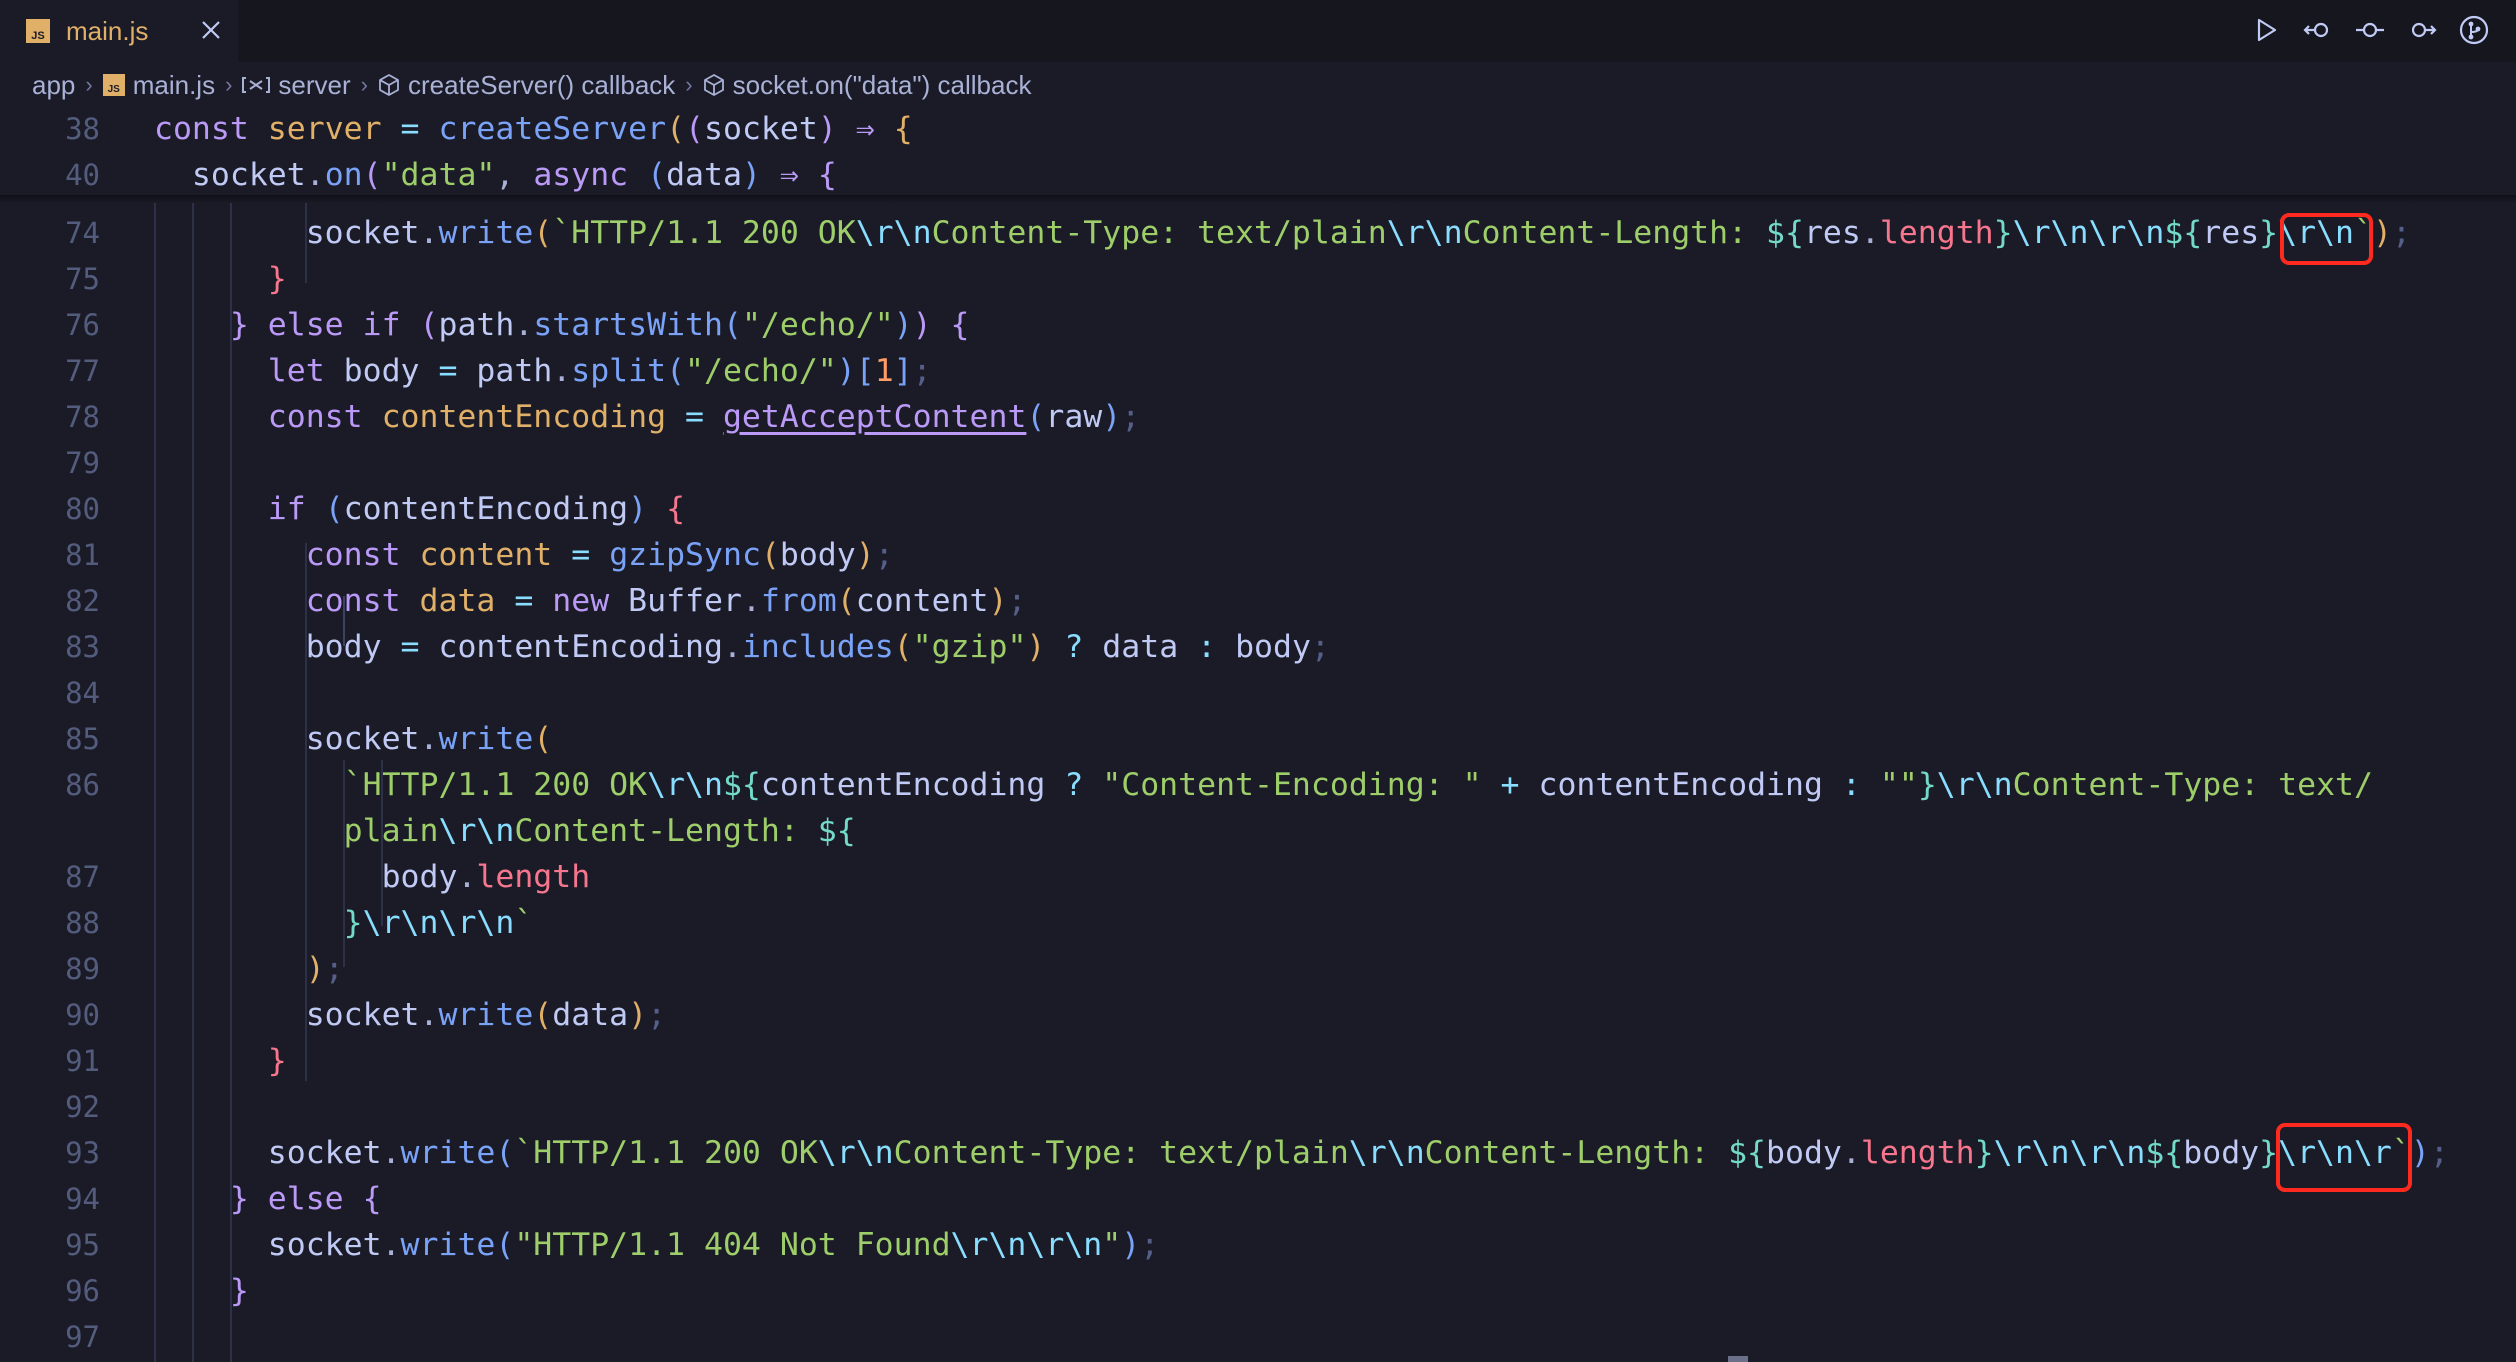 The width and height of the screenshot is (2516, 1362). I want to click on code-line: 97, so click(1258, 1337).